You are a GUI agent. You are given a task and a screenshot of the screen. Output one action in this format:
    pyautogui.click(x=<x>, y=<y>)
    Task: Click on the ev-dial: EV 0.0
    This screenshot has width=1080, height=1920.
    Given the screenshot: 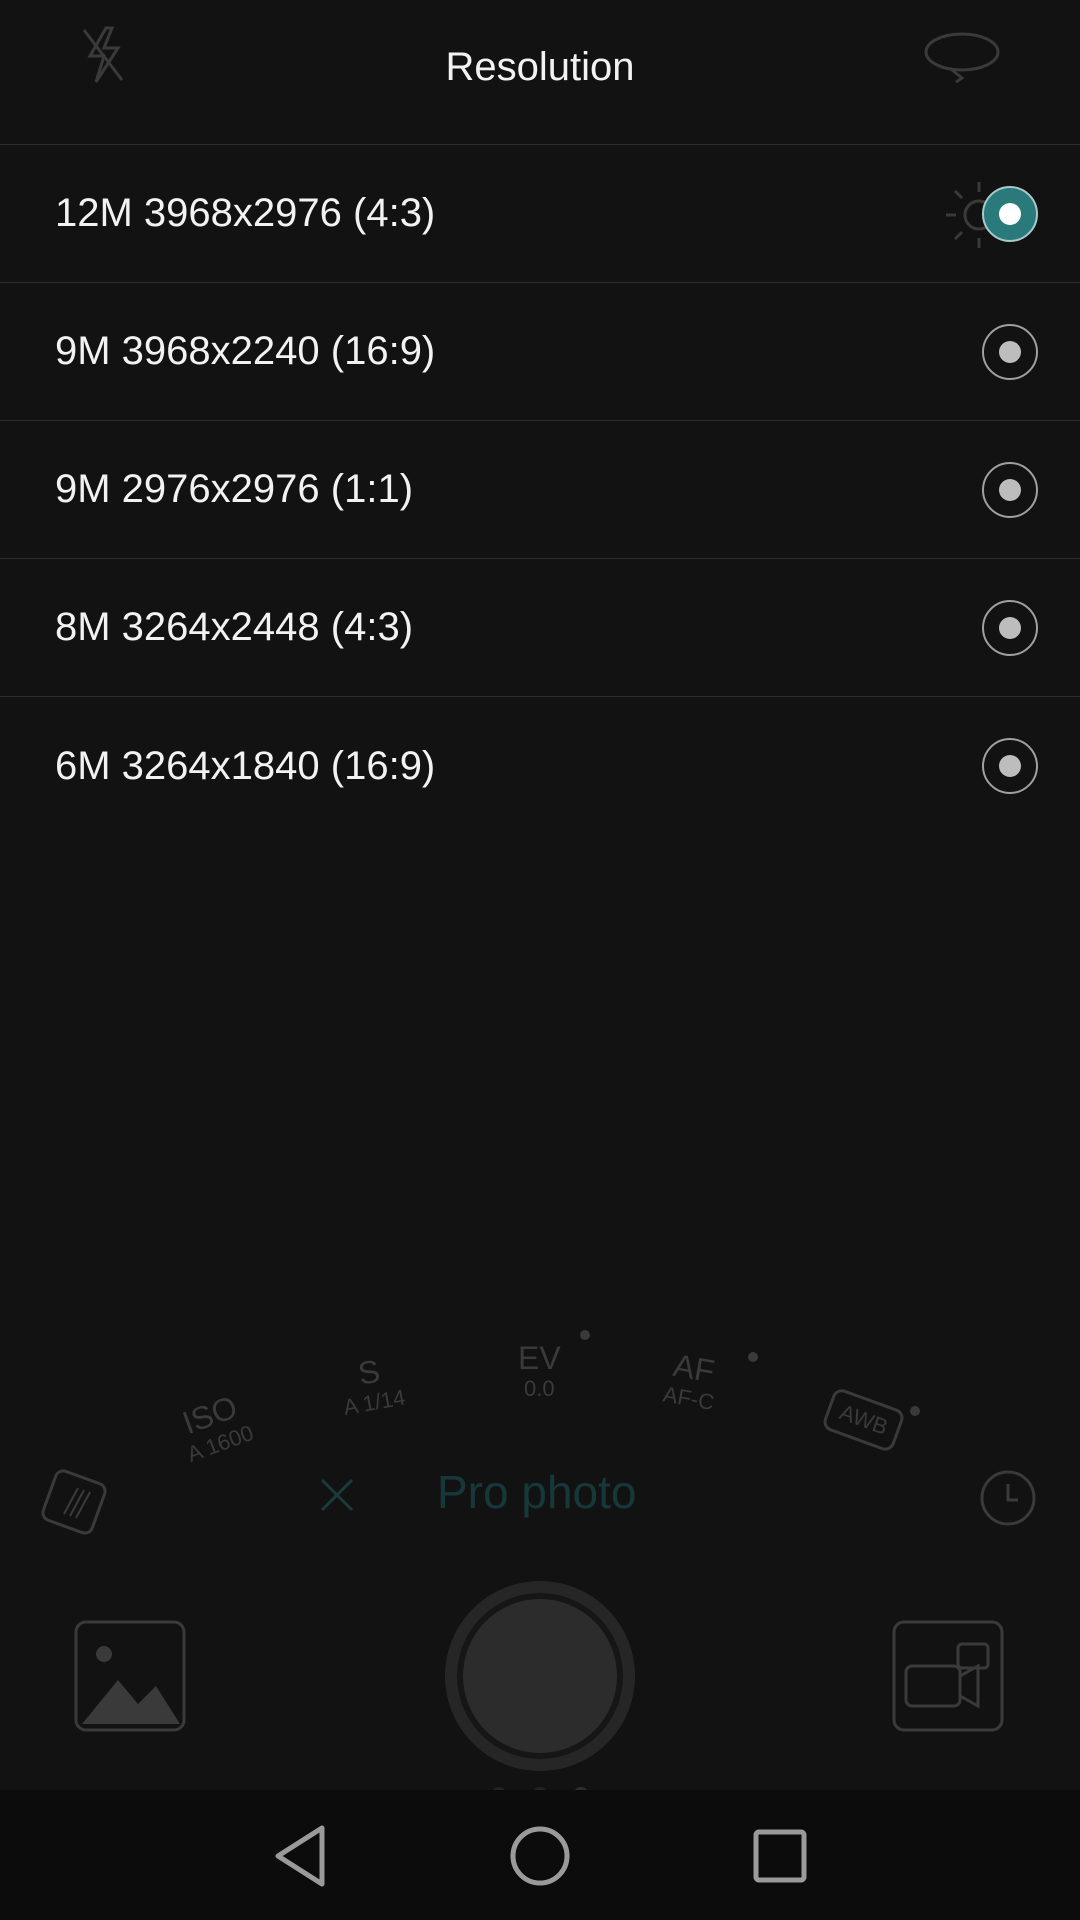 What is the action you would take?
    pyautogui.click(x=539, y=1371)
    